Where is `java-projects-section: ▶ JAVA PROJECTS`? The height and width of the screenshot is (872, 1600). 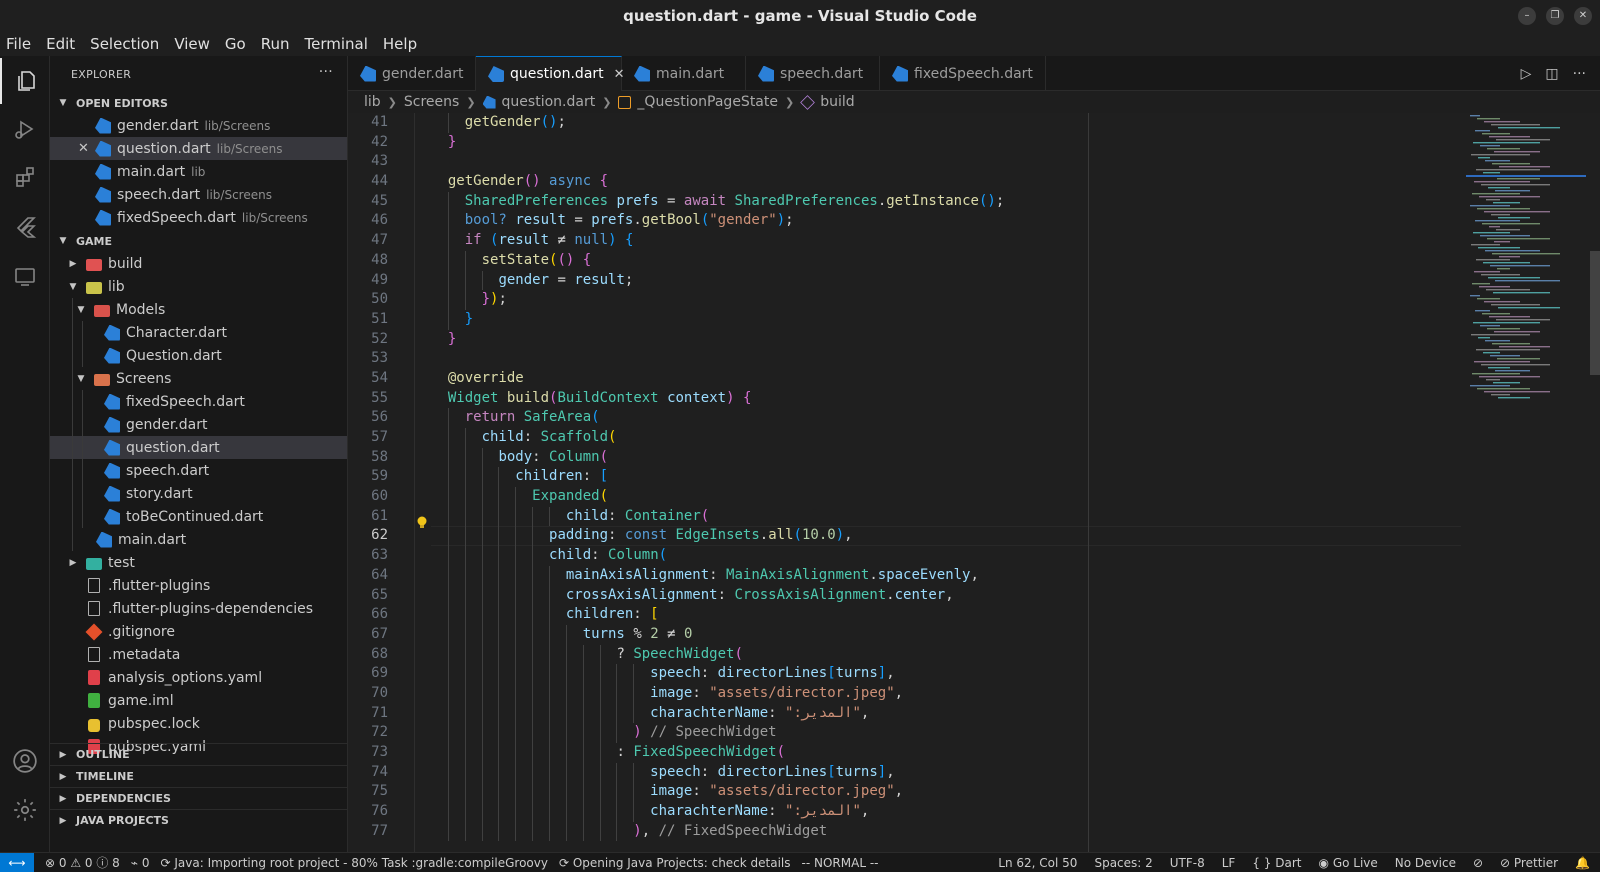 java-projects-section: ▶ JAVA PROJECTS is located at coordinates (198, 820).